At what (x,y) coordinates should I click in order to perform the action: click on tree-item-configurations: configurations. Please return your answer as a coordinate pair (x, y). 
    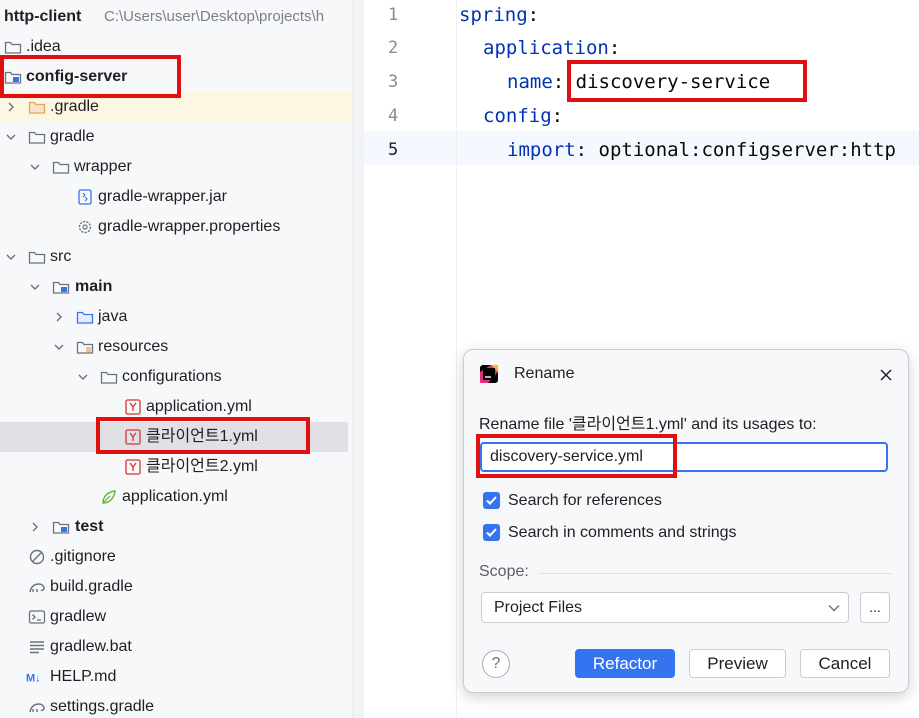
    Looking at the image, I should click on (176, 377).